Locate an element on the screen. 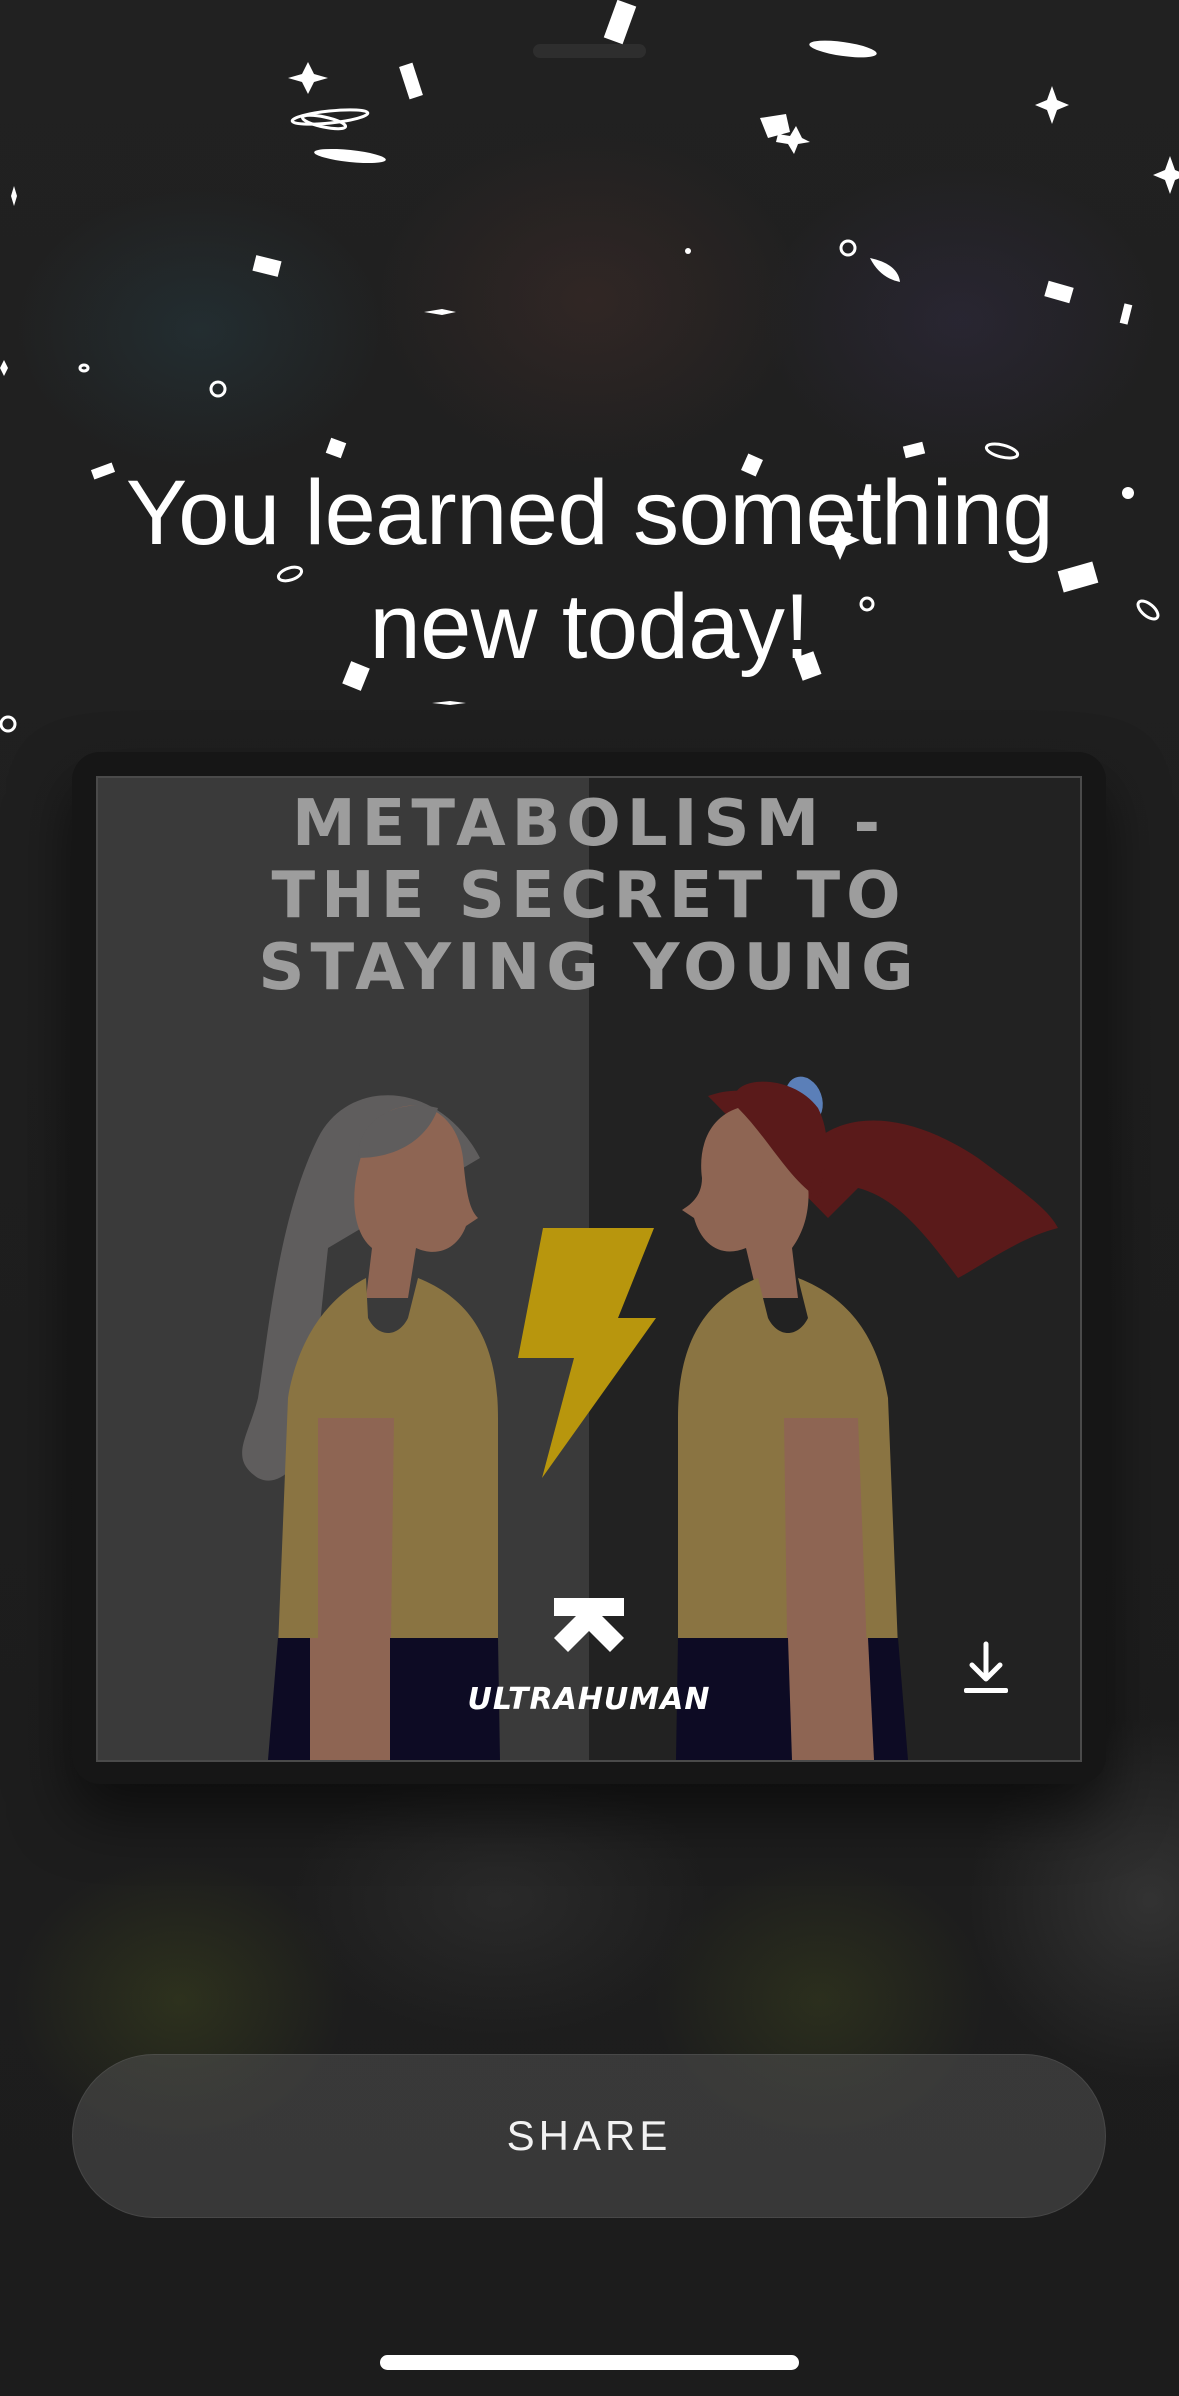 Image resolution: width=1179 pixels, height=2396 pixels. card-title: METABOLISM - THE SECRET TO STAYING YOUNG is located at coordinates (589, 896).